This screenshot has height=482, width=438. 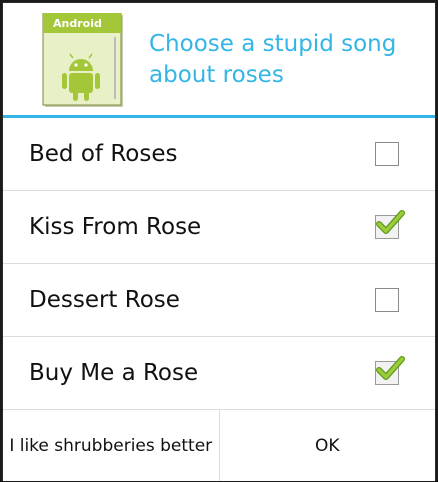 I want to click on dialog-button-bar: I like shrubberies better OK, so click(x=219, y=445).